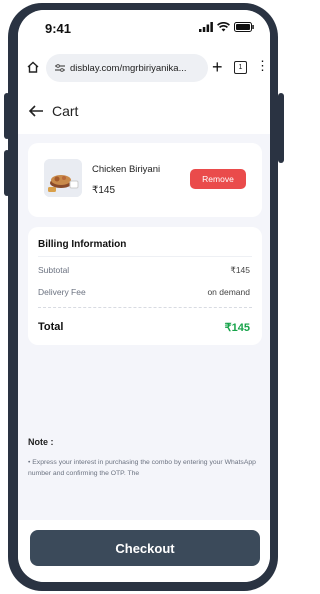 Image resolution: width=320 pixels, height=594 pixels. What do you see at coordinates (33, 67) in the screenshot?
I see `home-icon` at bounding box center [33, 67].